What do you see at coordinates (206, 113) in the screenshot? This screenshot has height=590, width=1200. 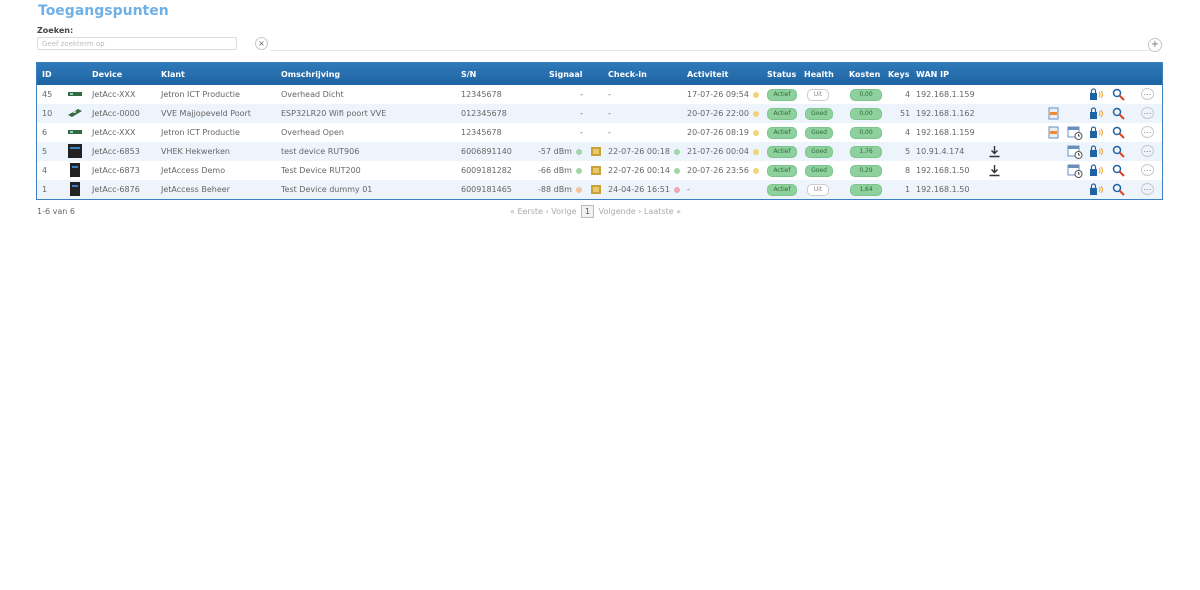 I see `cell-klant: VVE Majjopeveld Poort` at bounding box center [206, 113].